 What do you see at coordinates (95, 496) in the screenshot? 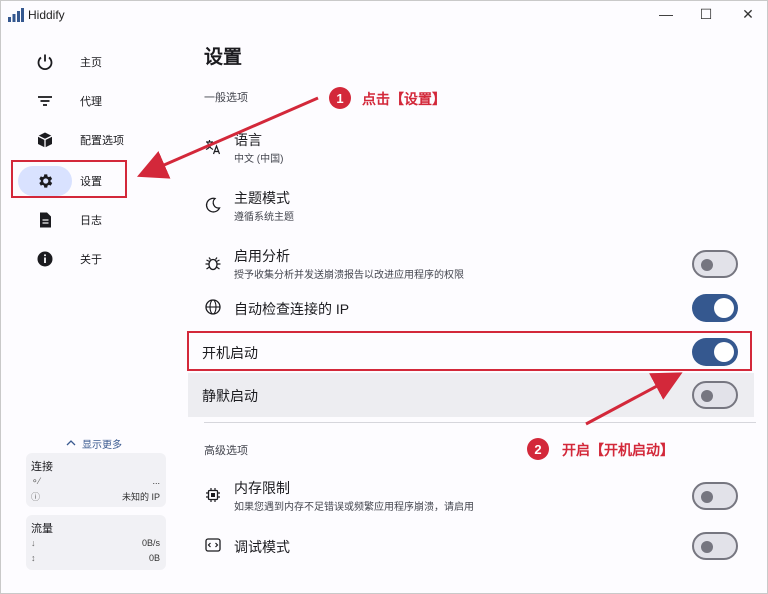
I see `connection-ip-row: ⓘ 未知的 IP` at bounding box center [95, 496].